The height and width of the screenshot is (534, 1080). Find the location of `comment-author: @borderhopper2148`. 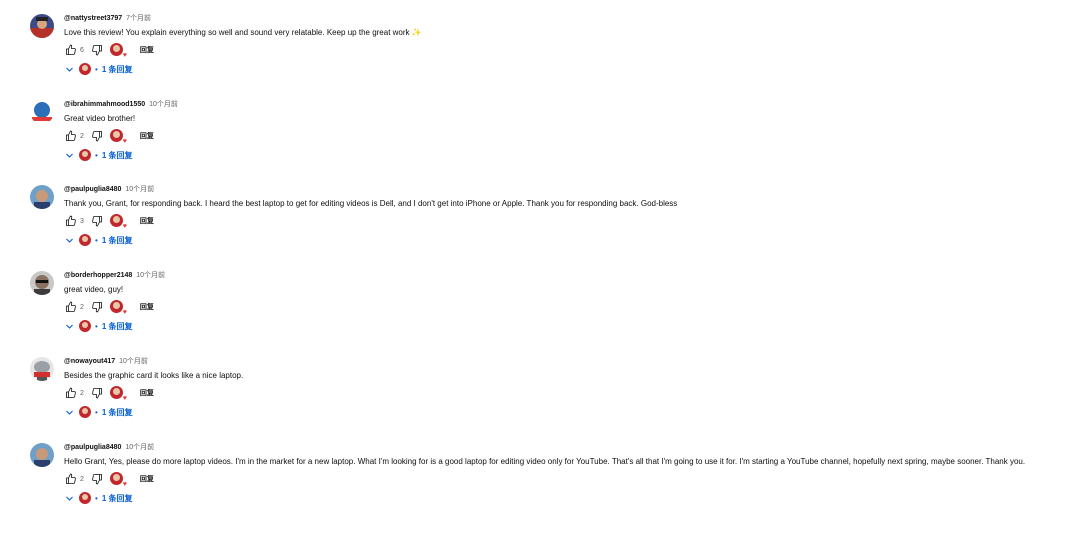

comment-author: @borderhopper2148 is located at coordinates (98, 275).